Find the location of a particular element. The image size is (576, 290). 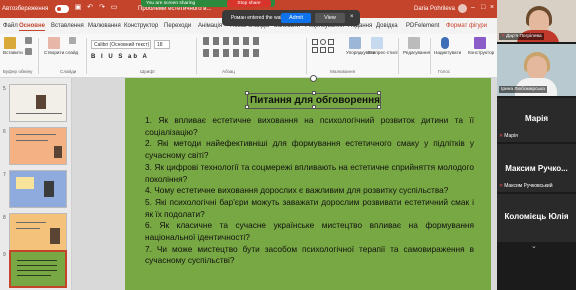

slide-thumbnail-row: 9 is located at coordinates (36, 270).